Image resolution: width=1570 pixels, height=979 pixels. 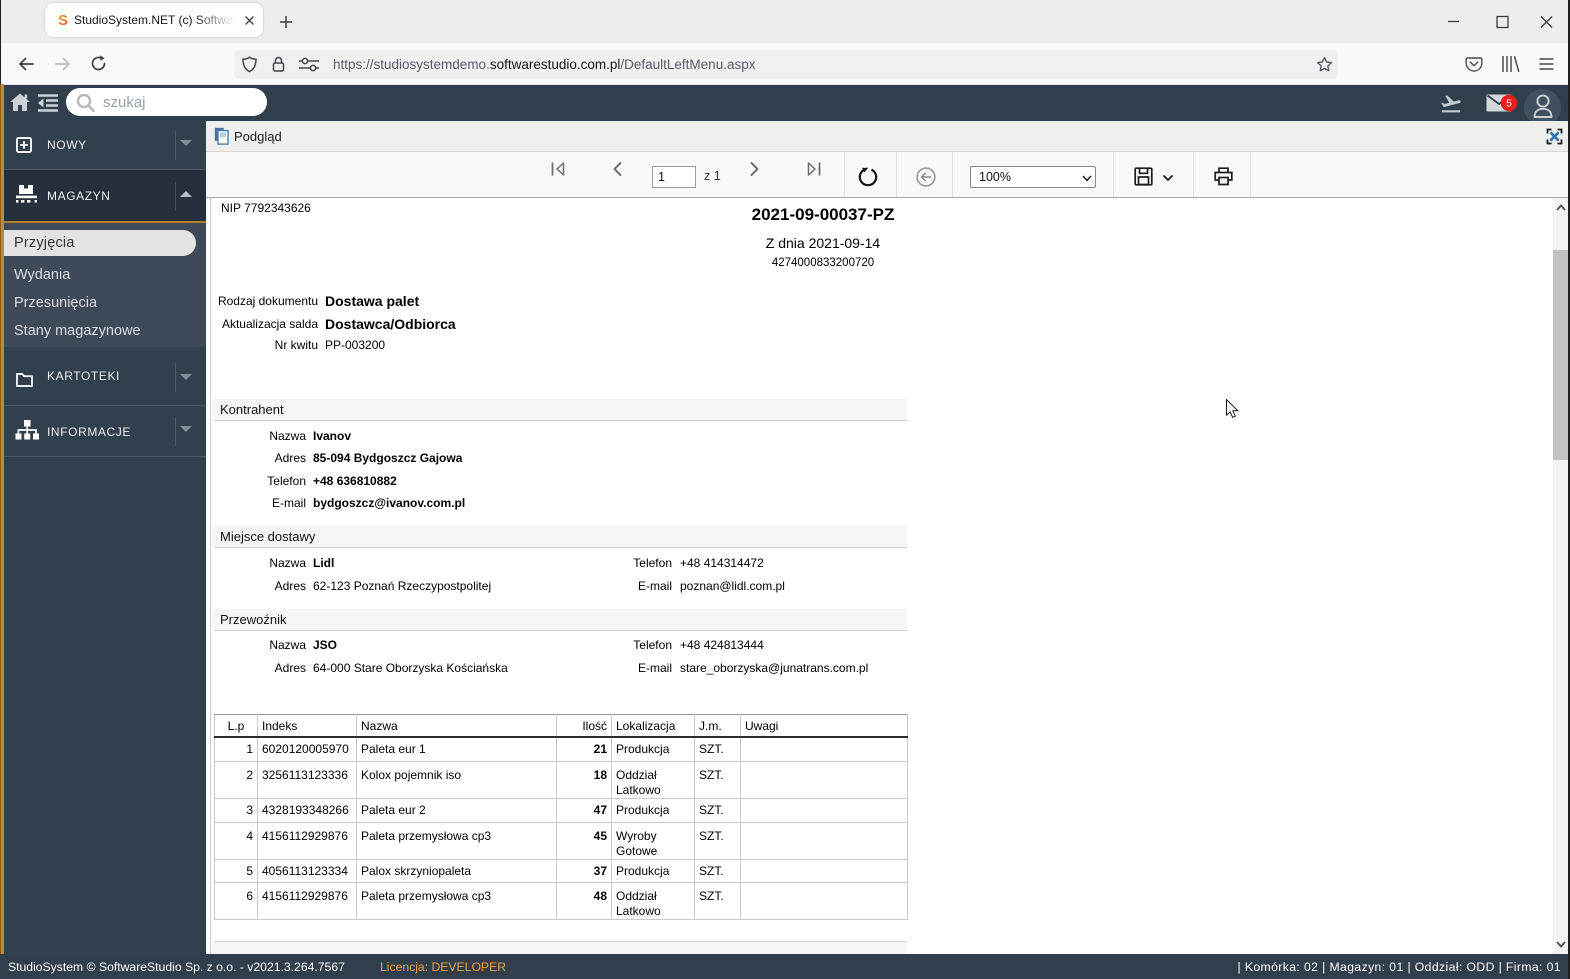 I want to click on svg-text: S, so click(x=63, y=20).